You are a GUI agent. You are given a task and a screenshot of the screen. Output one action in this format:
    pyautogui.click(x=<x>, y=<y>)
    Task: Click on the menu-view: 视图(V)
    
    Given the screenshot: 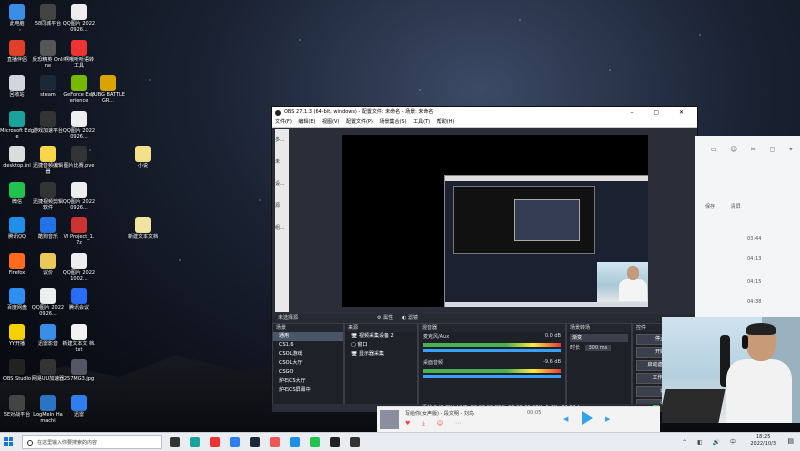 What is the action you would take?
    pyautogui.click(x=330, y=122)
    